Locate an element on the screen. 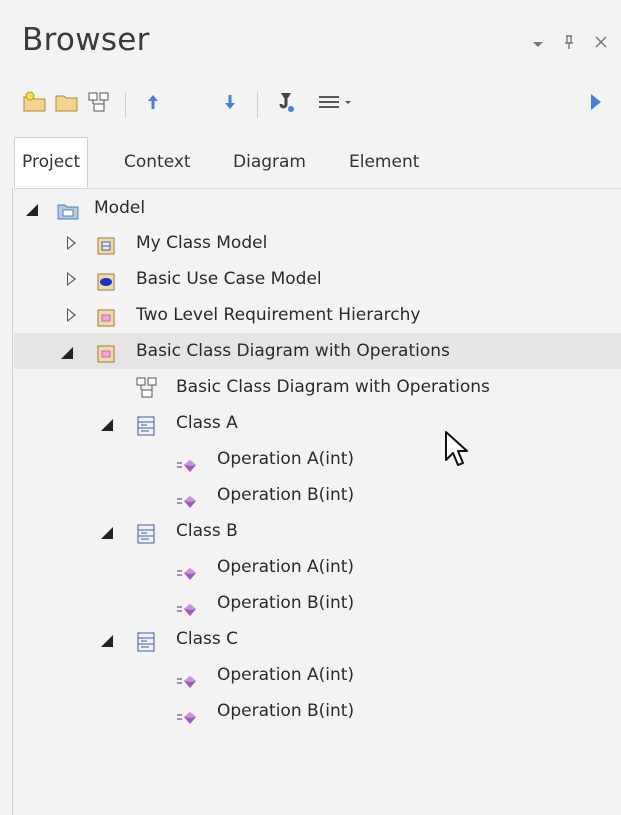 The image size is (621, 815). tree-node-package: Basic Use Case Model is located at coordinates (317, 279).